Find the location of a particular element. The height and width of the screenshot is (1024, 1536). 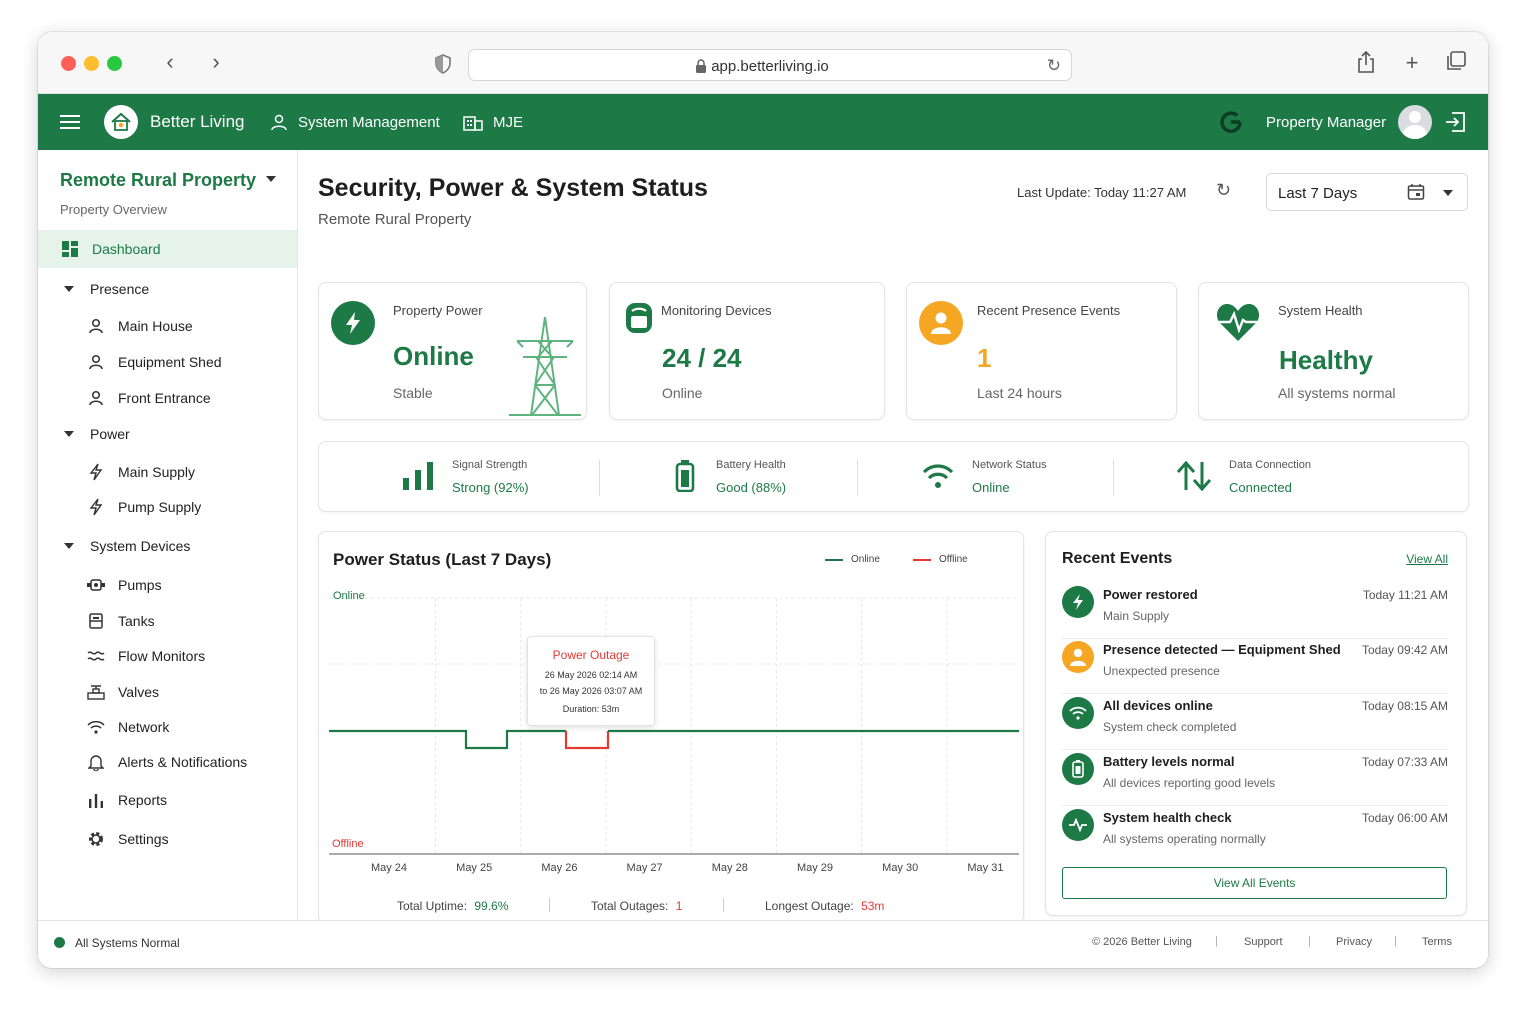

sidebar-item-dashboard: Dashboard is located at coordinates (110, 249).